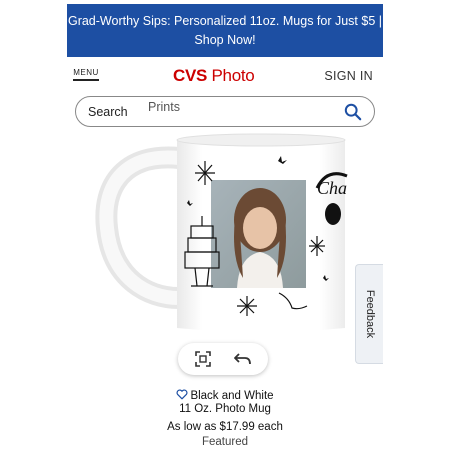 The image size is (450, 450). What do you see at coordinates (223, 359) in the screenshot?
I see `image-toolbar` at bounding box center [223, 359].